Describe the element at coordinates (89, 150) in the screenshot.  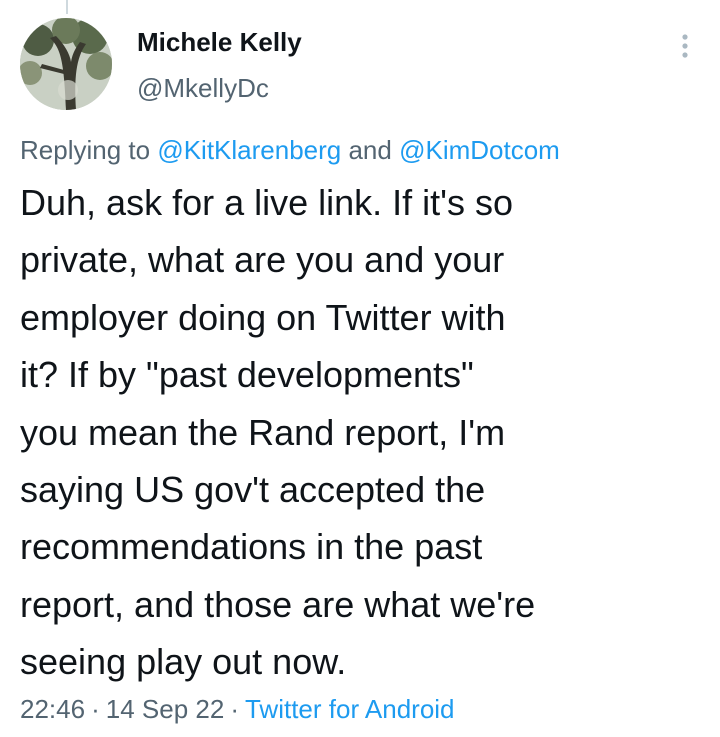
I see `replying-to-prefix: Replying to` at that location.